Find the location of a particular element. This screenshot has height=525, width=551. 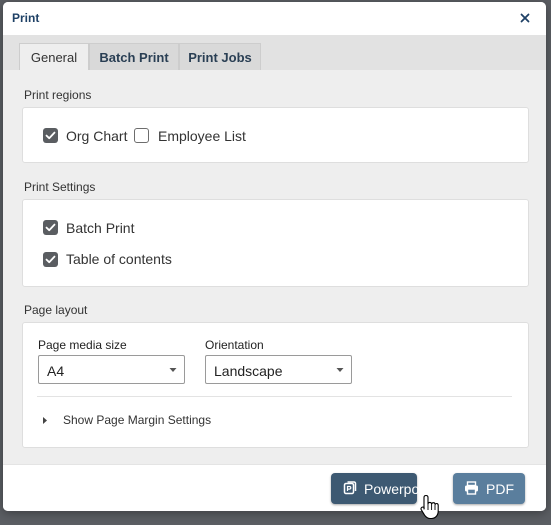

powerpoint-icon is located at coordinates (350, 488).